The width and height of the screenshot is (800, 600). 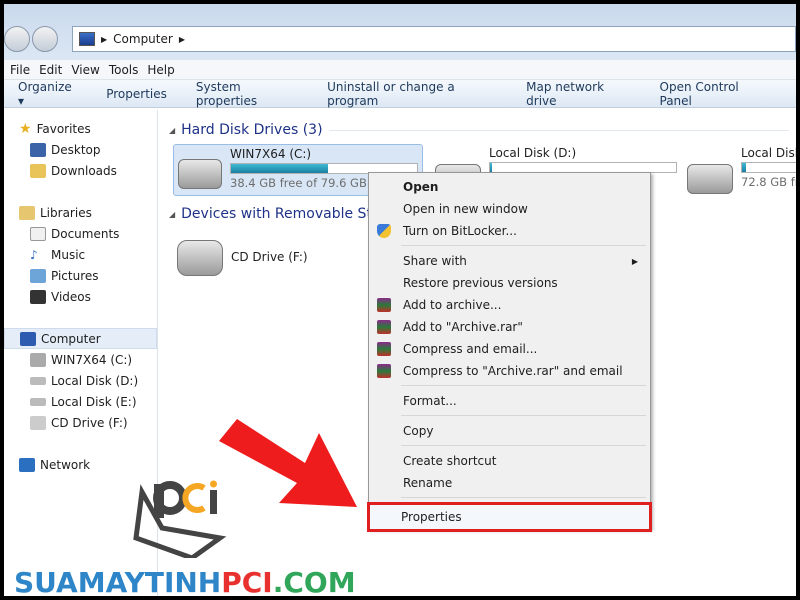 I want to click on sidebar-item-cd-drive: CD Drive (F:), so click(x=80, y=422).